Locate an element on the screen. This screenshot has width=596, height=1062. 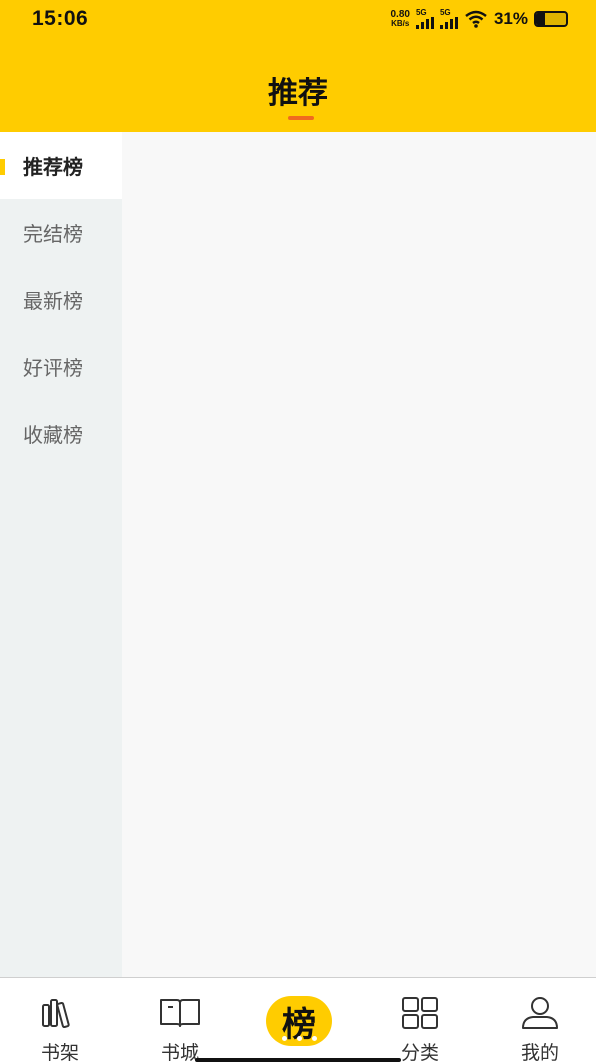
status-time: 15:06 is located at coordinates (60, 18).